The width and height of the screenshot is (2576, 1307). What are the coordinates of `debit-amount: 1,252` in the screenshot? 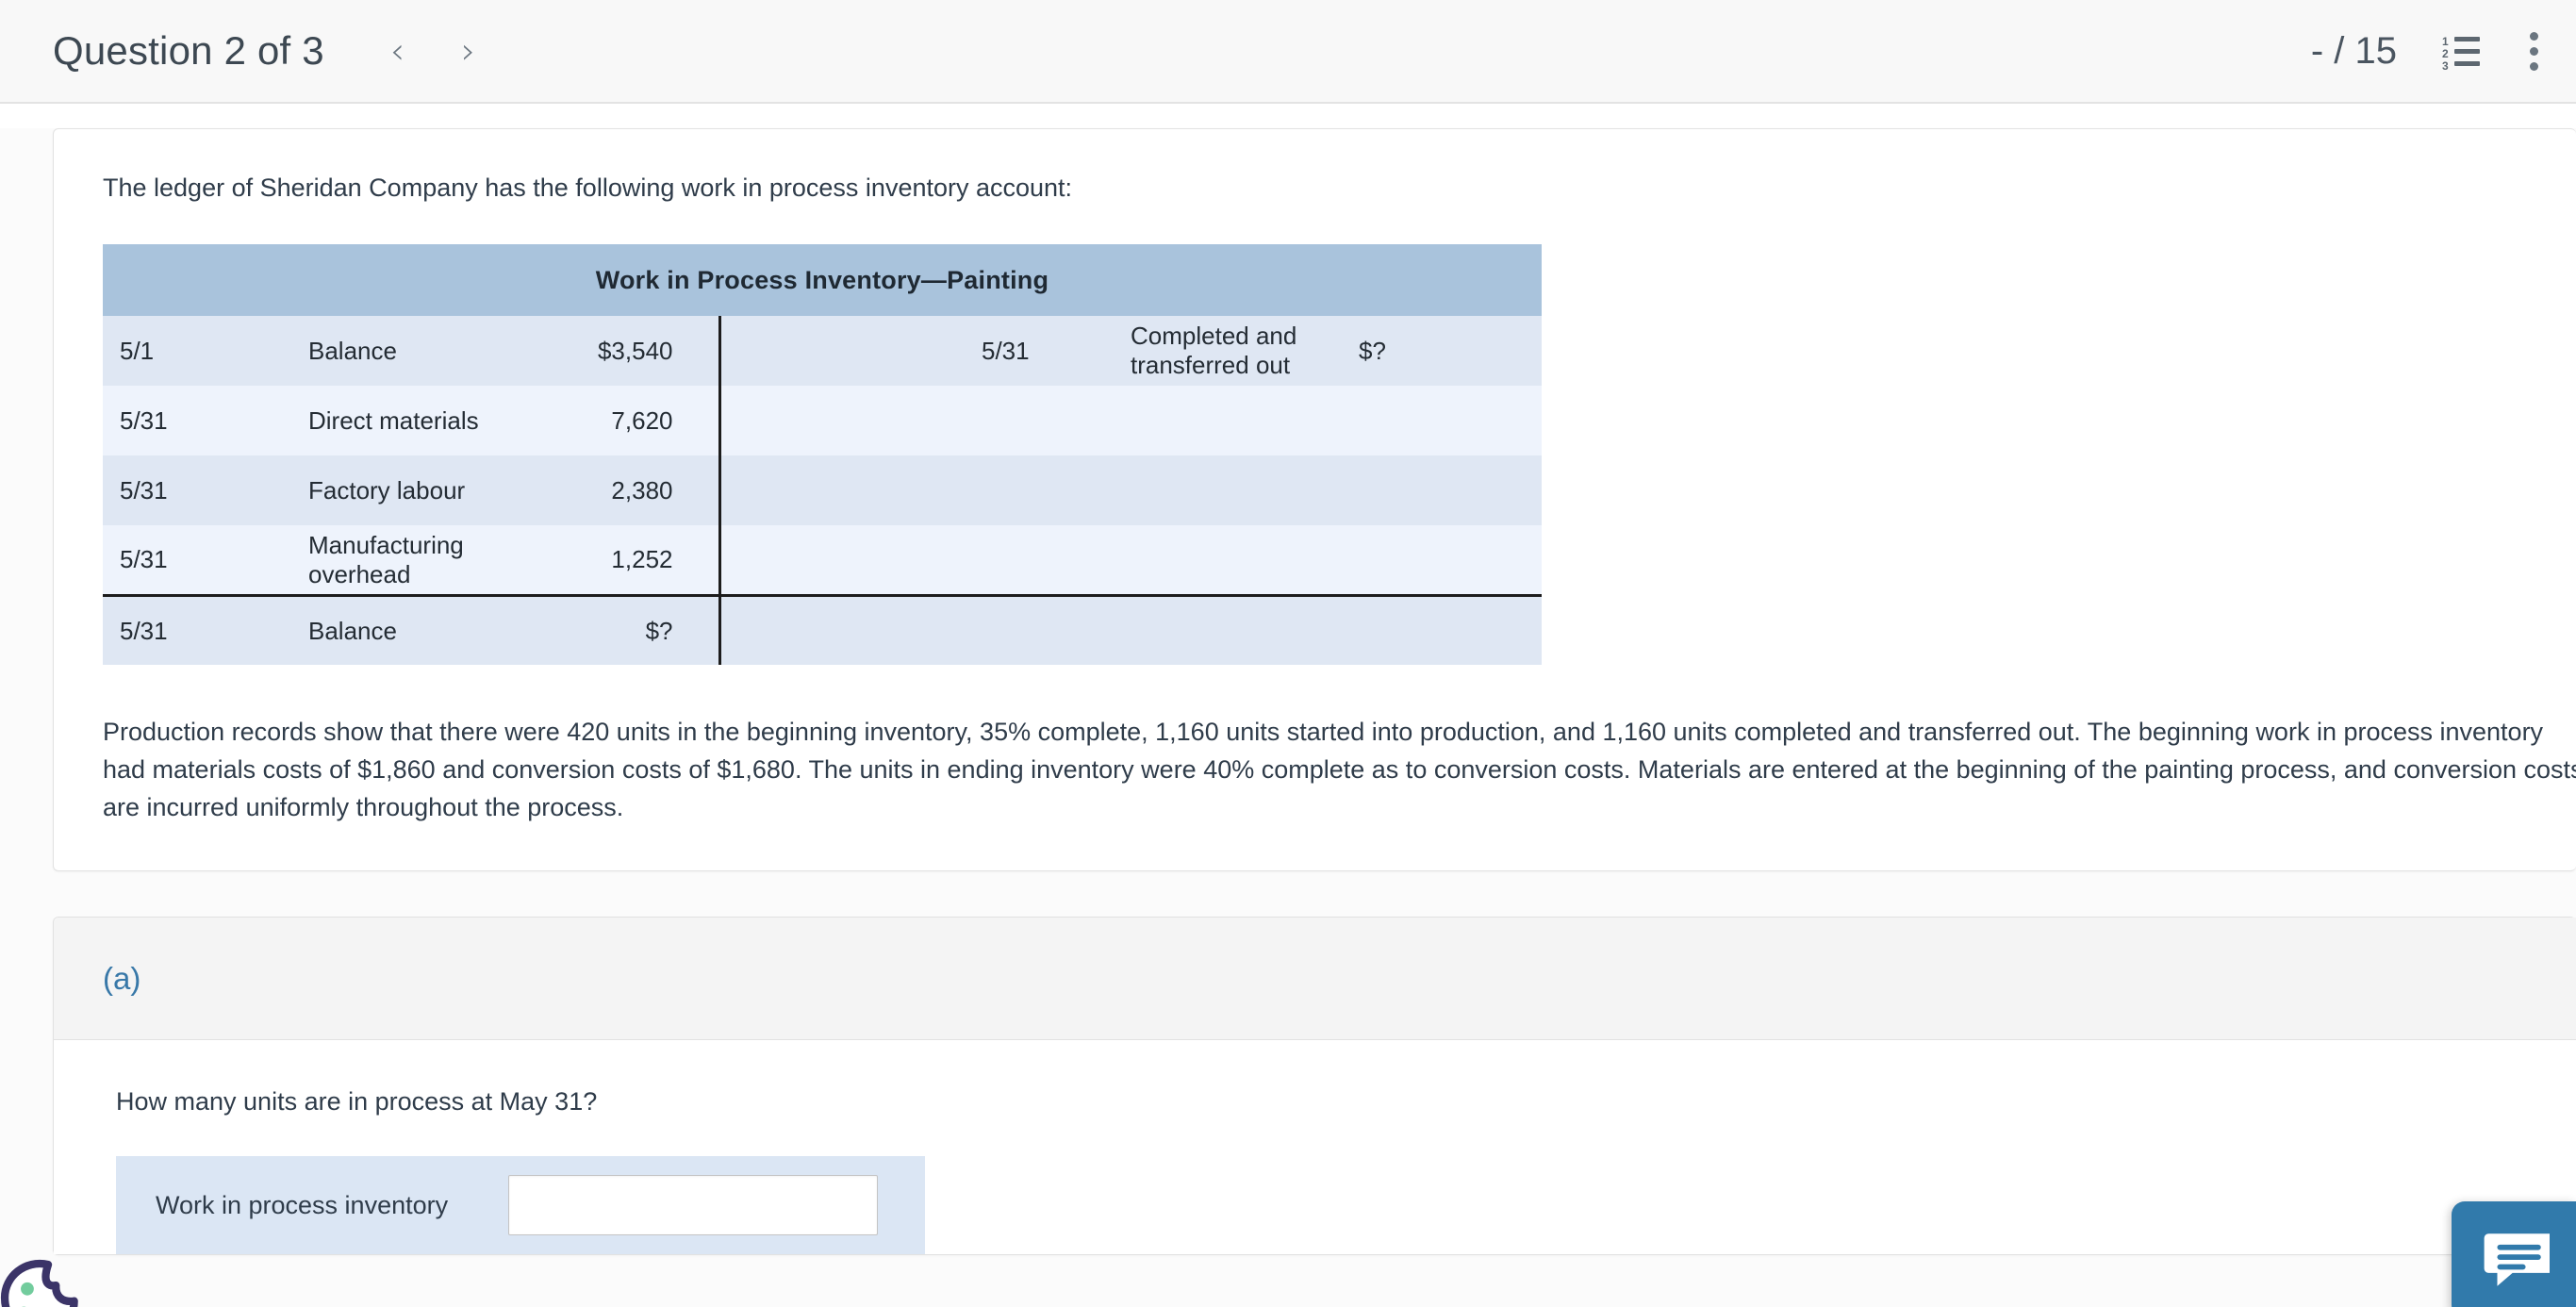 It's located at (642, 559).